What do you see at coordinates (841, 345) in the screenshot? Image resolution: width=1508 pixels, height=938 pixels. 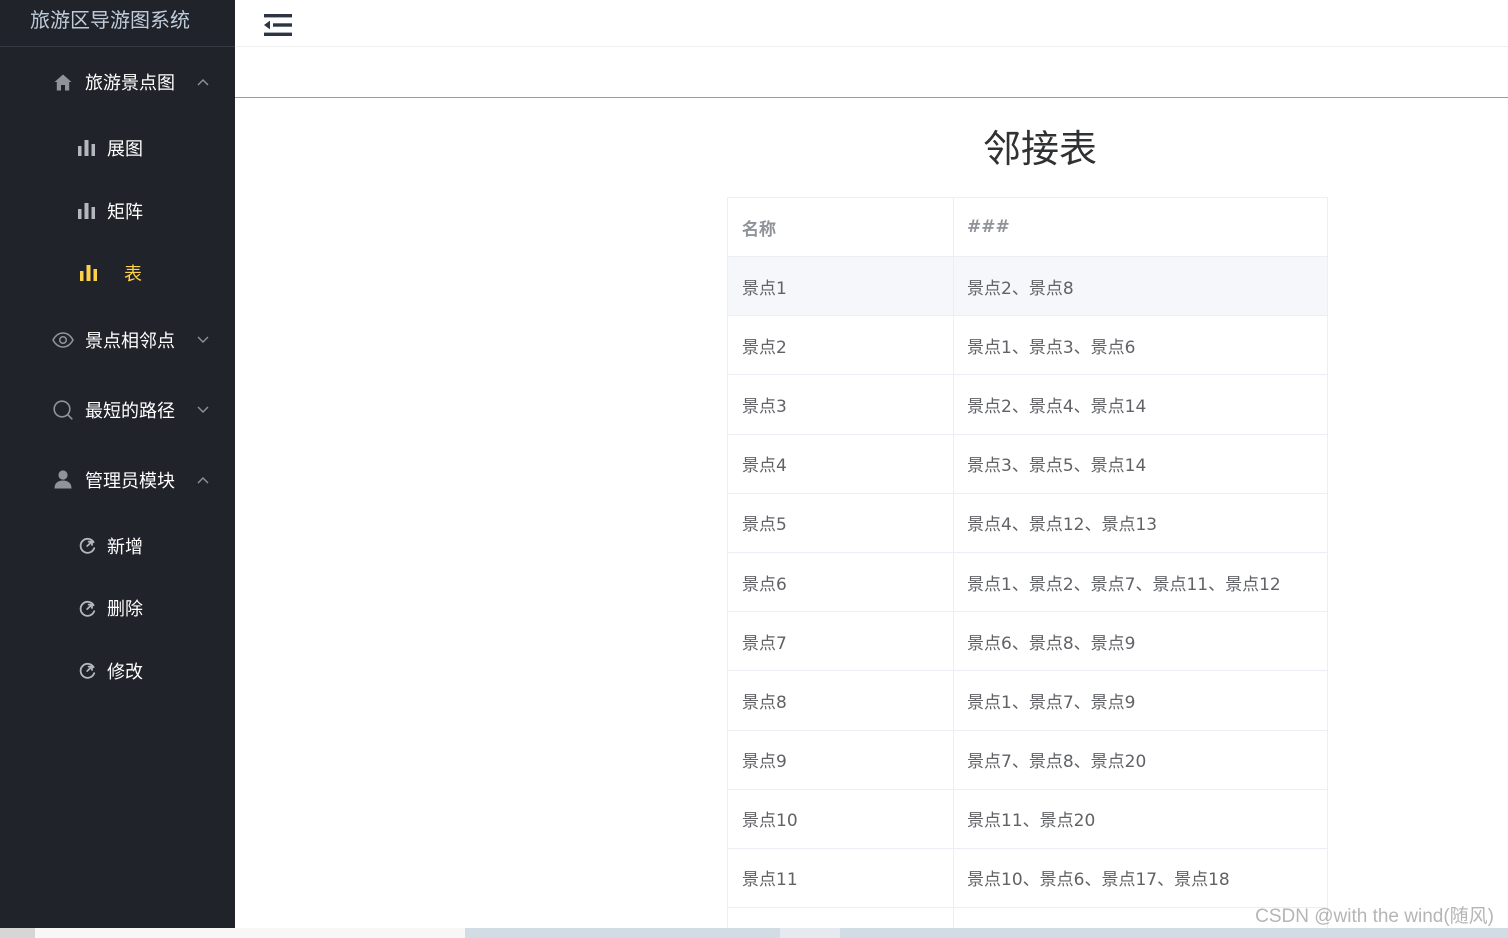 I see `cell-name: 景点2` at bounding box center [841, 345].